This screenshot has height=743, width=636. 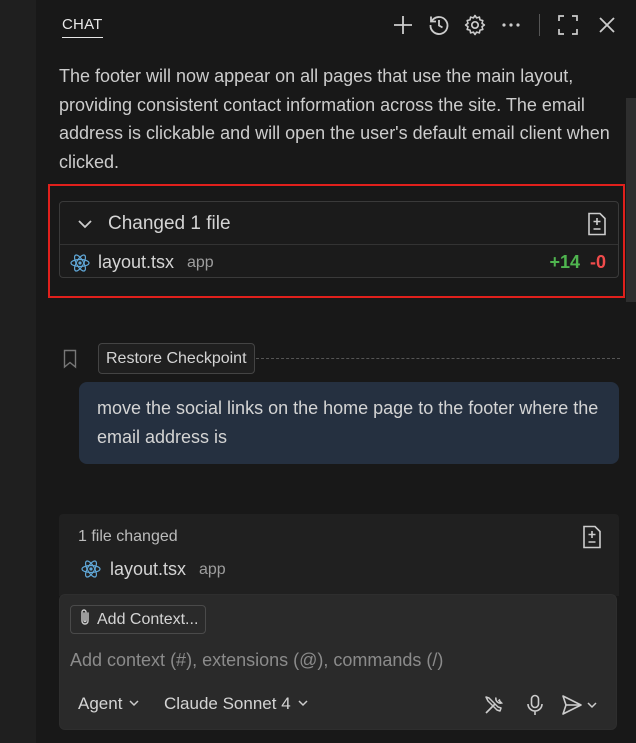 I want to click on file-directory: app, so click(x=200, y=262).